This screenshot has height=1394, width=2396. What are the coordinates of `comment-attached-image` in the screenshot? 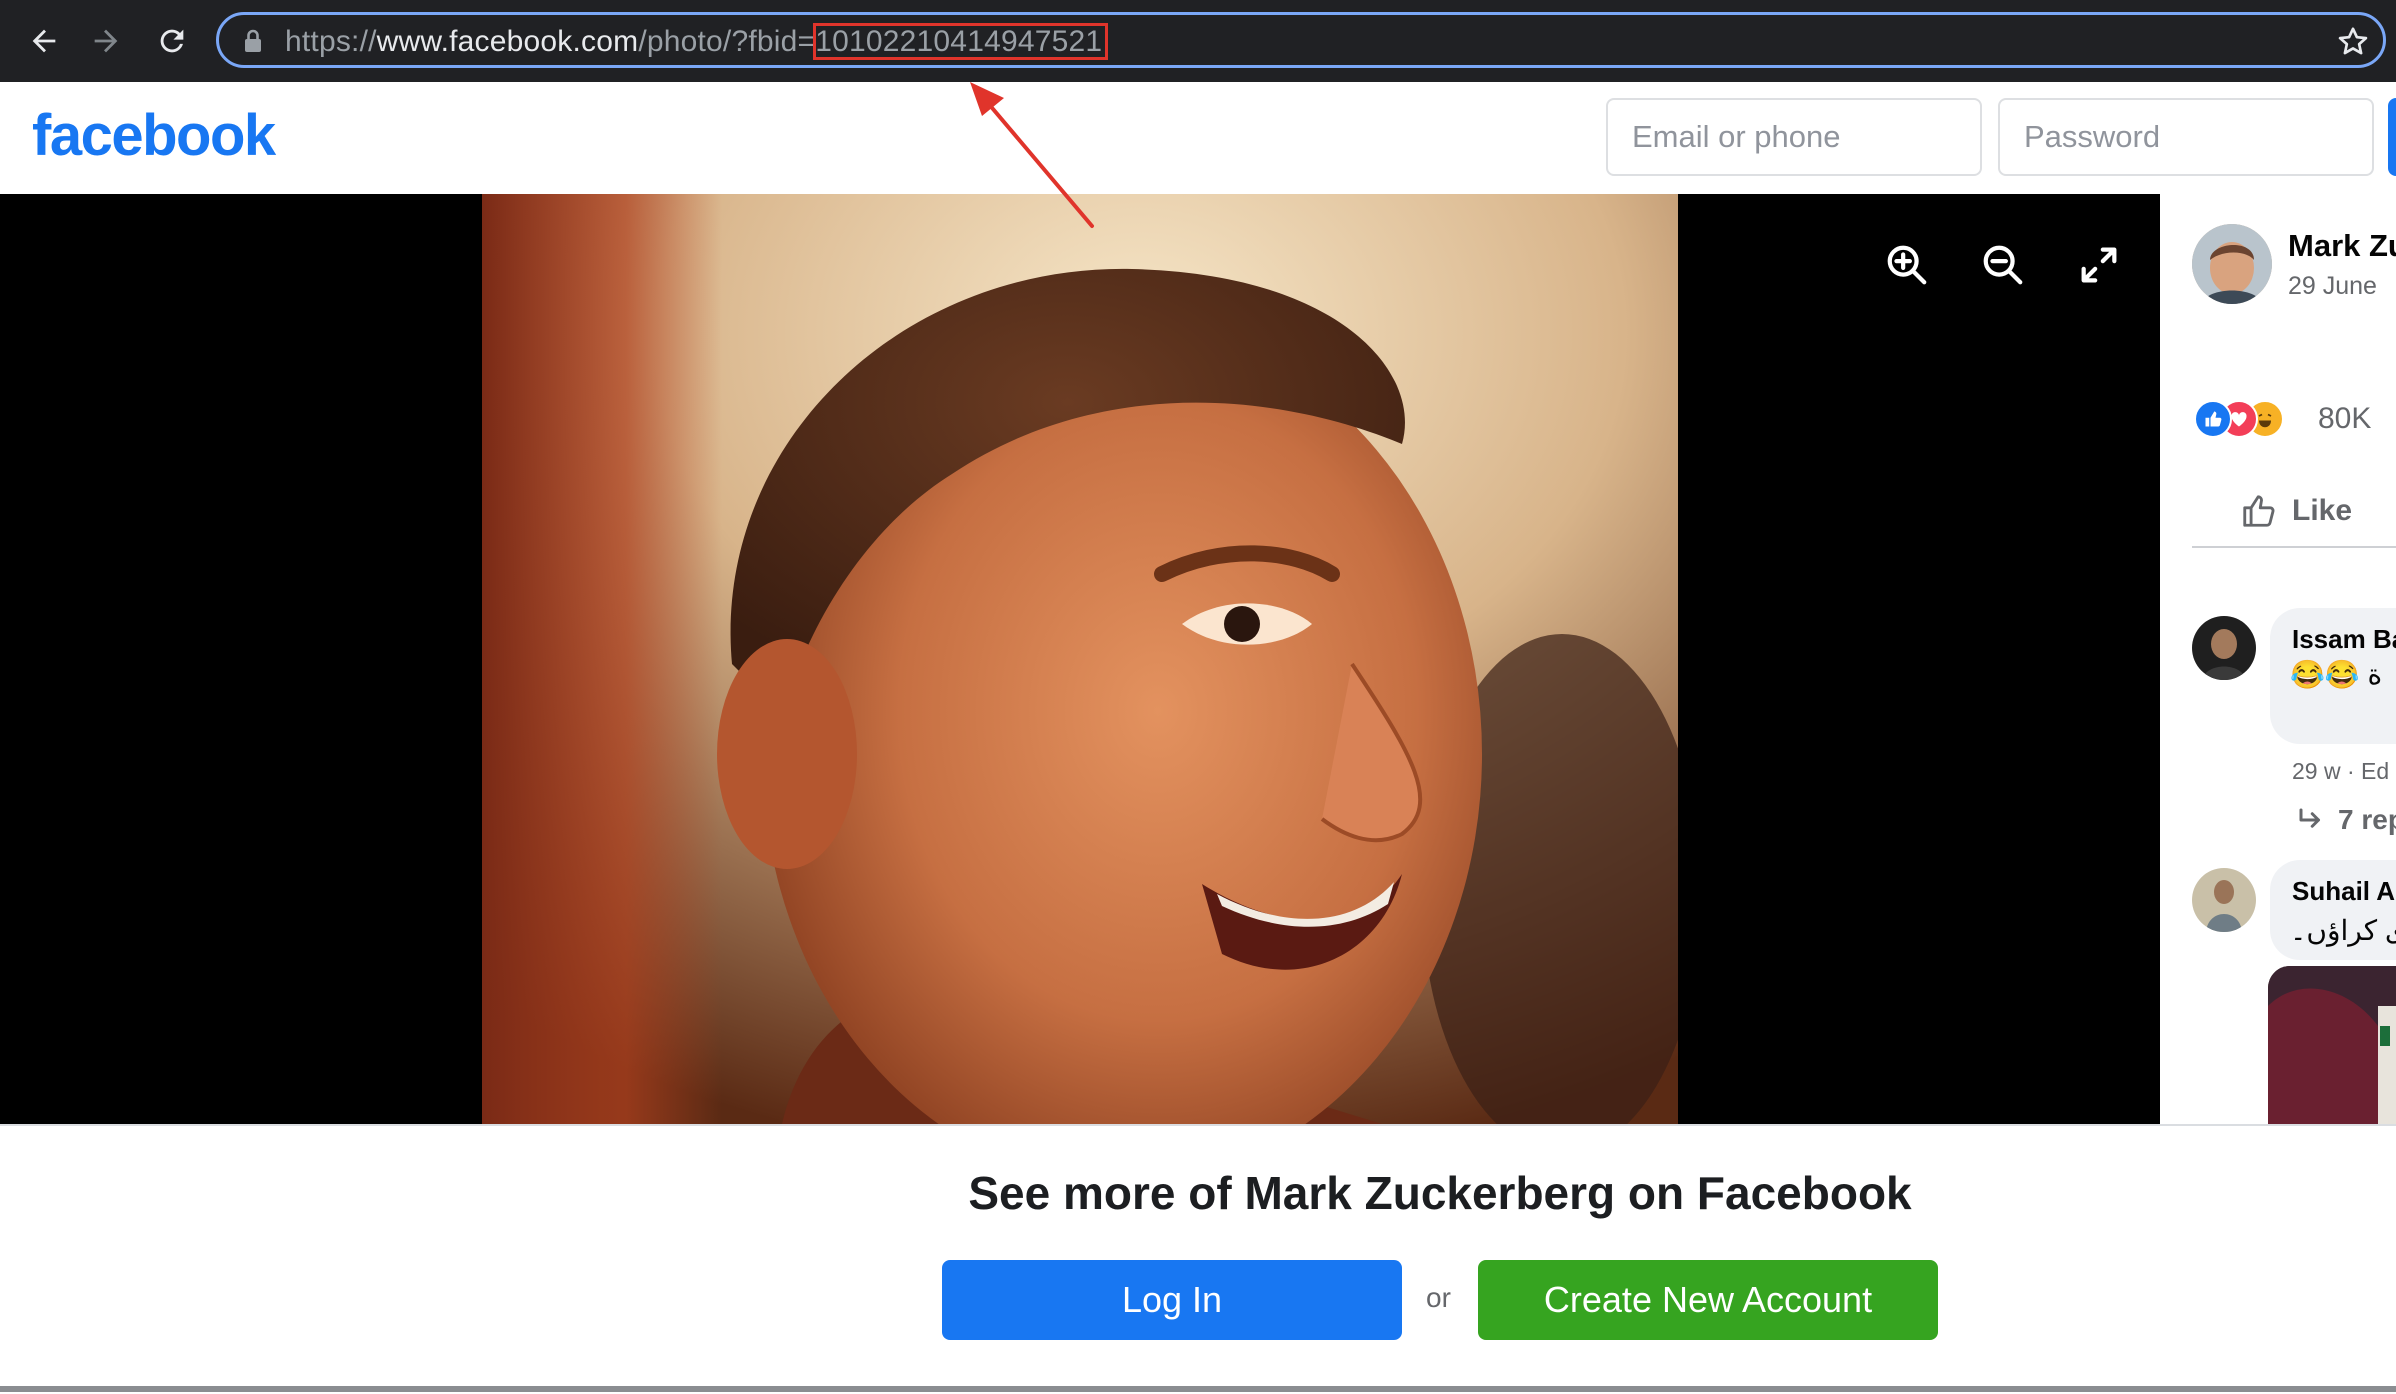 It's located at (2332, 1045).